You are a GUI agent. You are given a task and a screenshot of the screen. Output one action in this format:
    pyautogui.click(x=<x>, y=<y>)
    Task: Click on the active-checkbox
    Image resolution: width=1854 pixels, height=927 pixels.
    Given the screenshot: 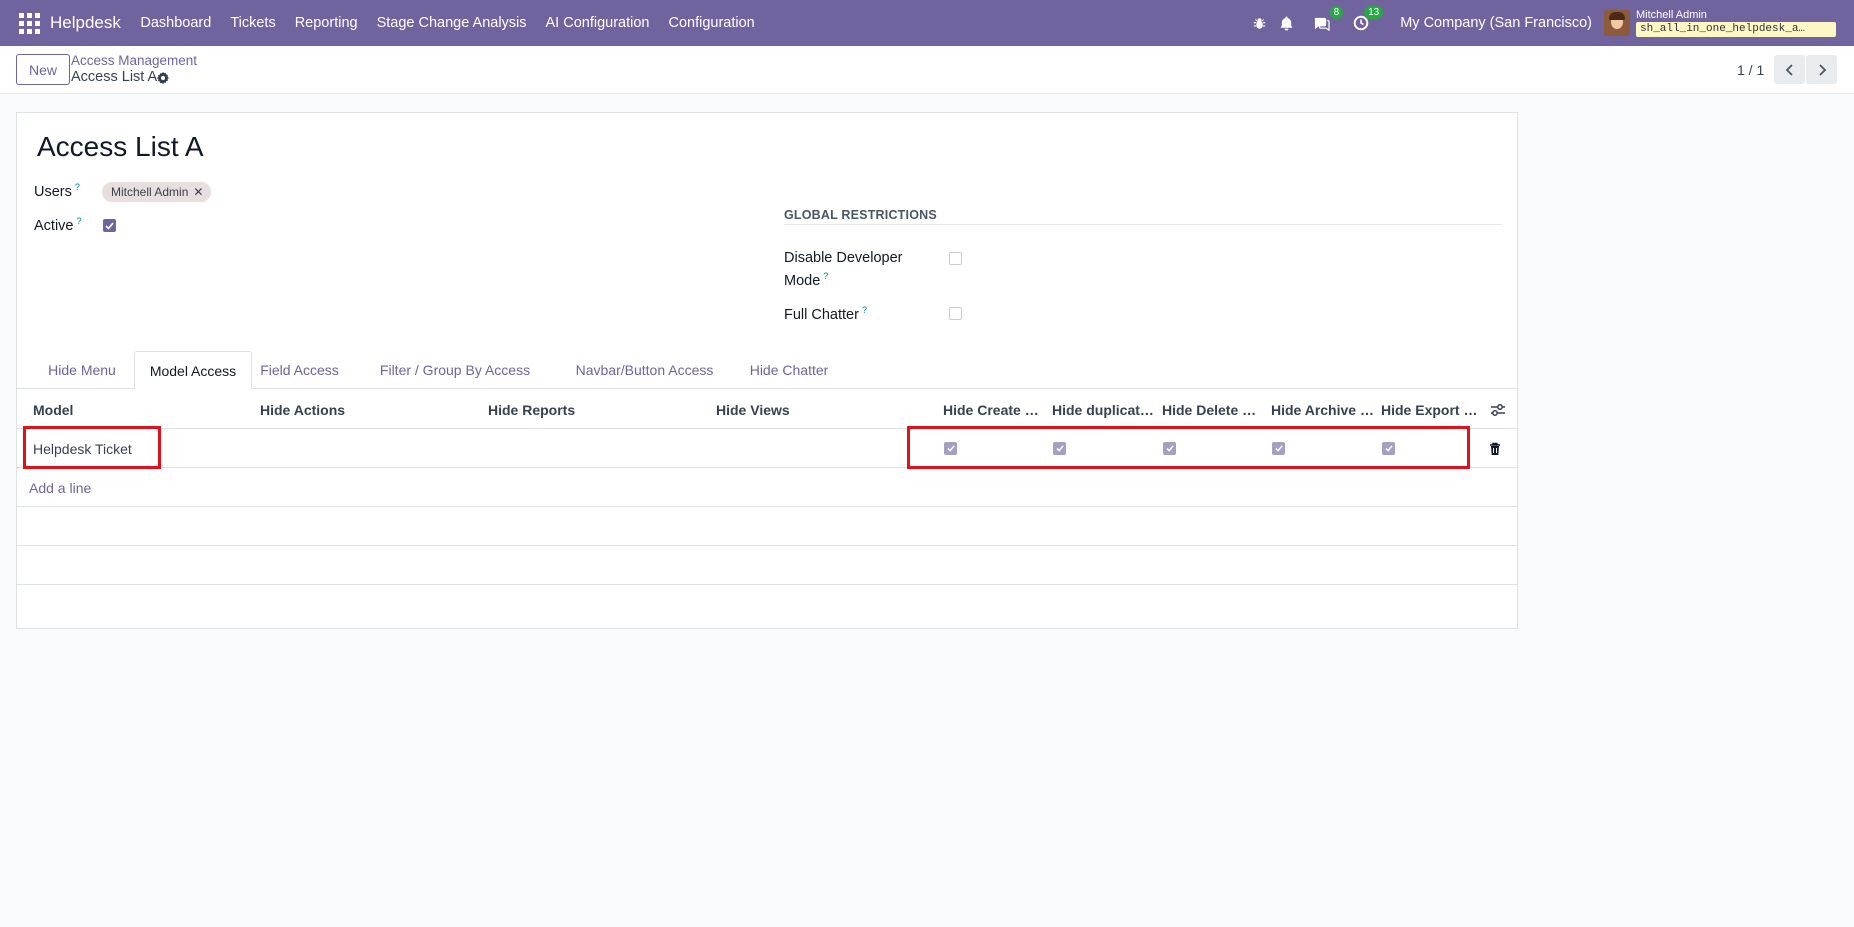 What is the action you would take?
    pyautogui.click(x=109, y=225)
    